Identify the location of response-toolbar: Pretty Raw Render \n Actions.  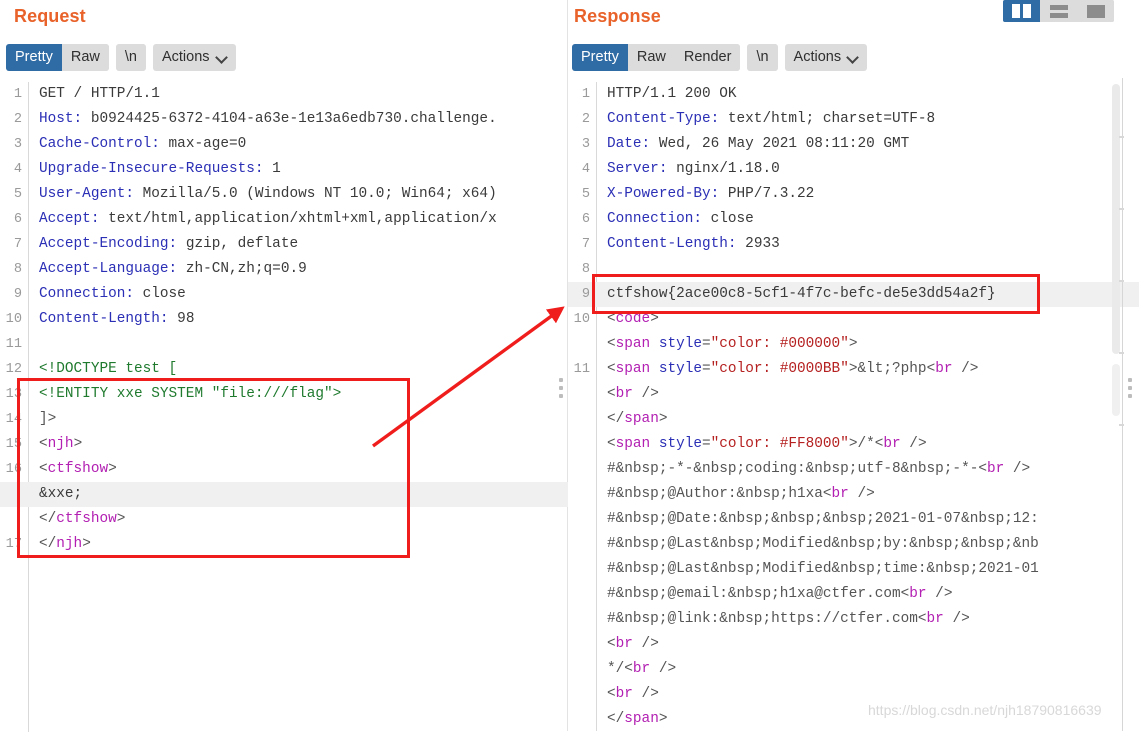
(720, 57).